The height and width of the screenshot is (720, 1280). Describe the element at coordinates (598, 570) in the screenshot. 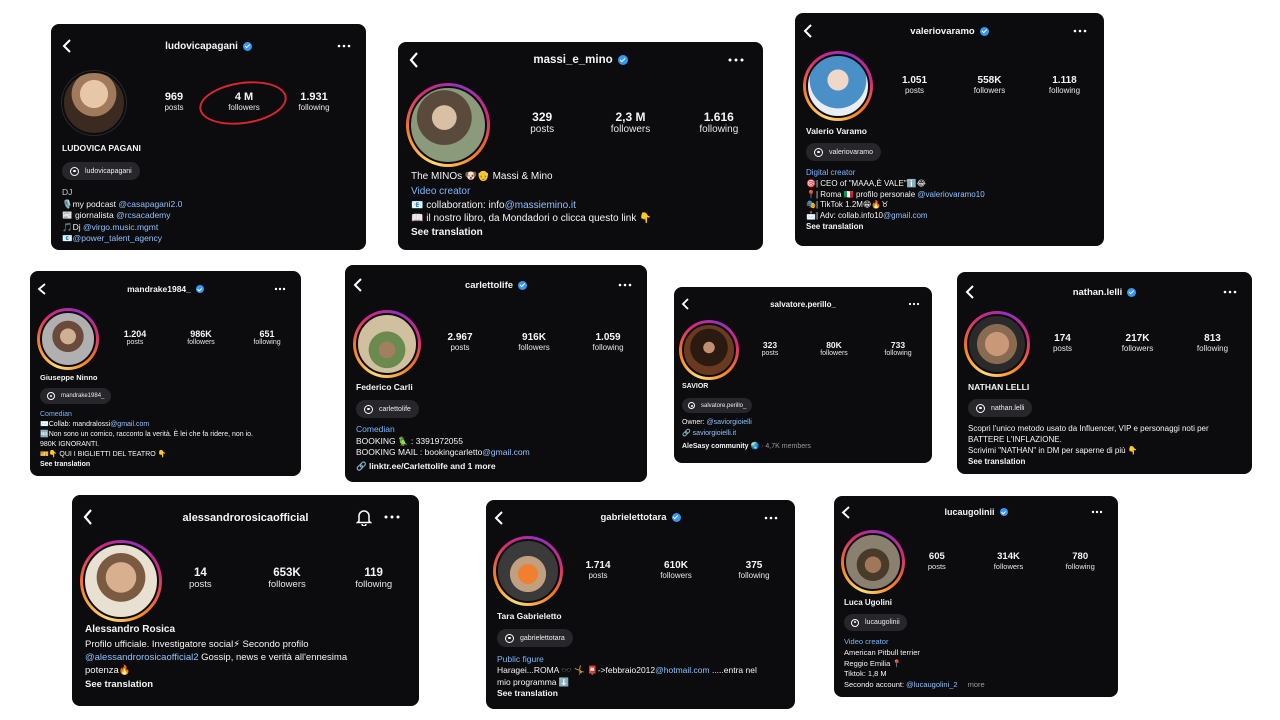

I see `stat-posts: 1.714 posts` at that location.